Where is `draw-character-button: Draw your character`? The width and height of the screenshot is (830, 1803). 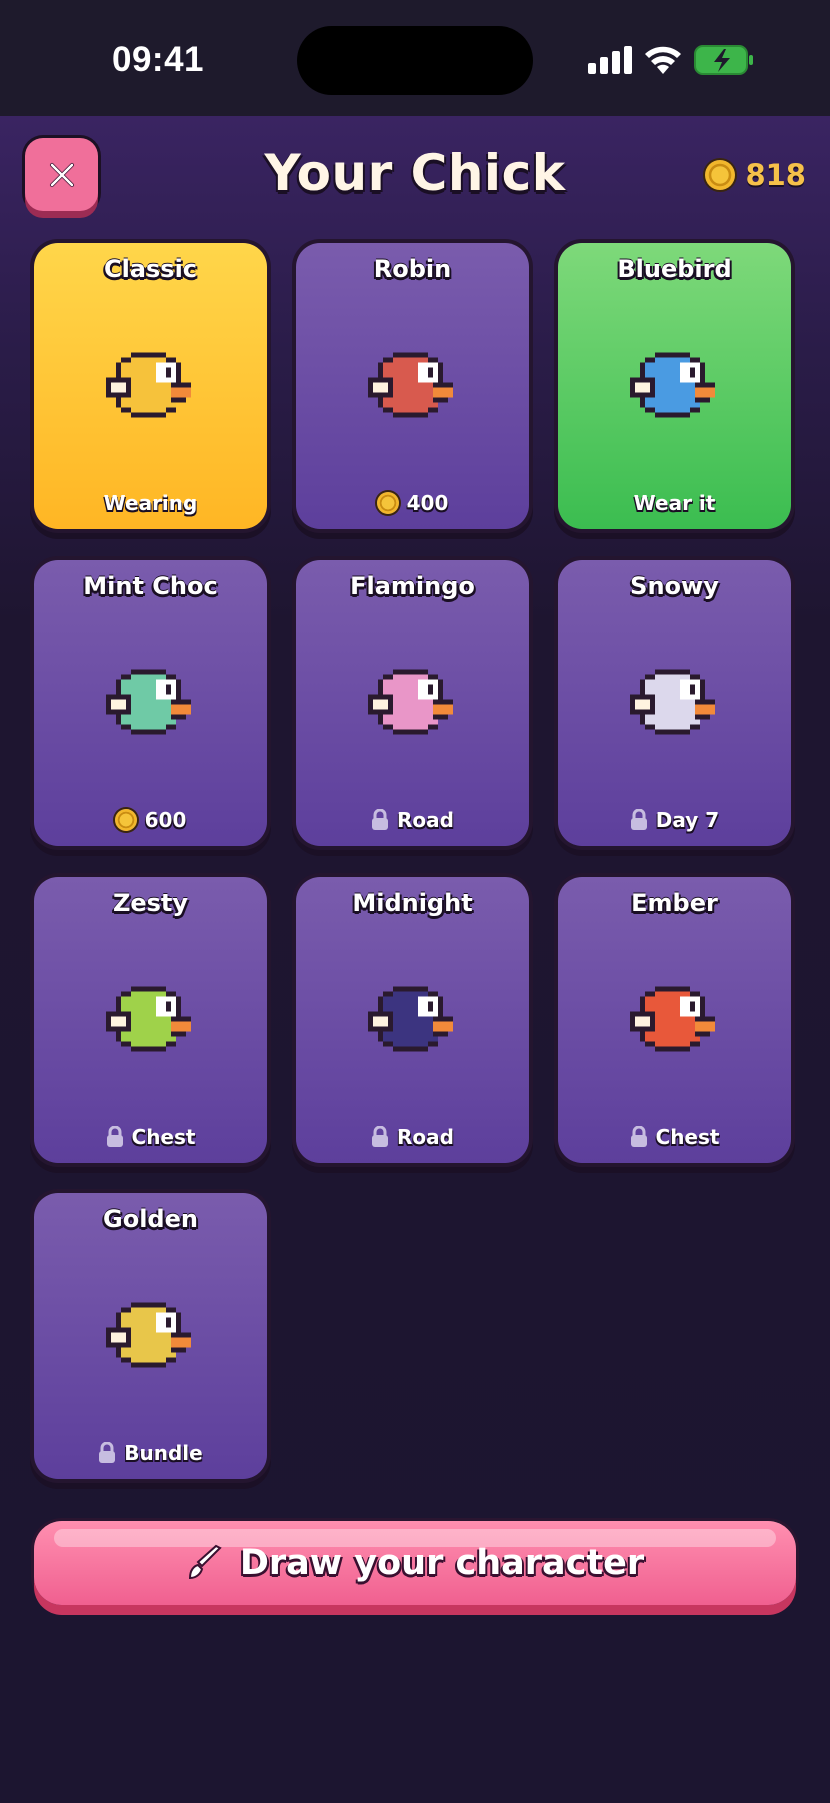
draw-character-button: Draw your character is located at coordinates (415, 1563).